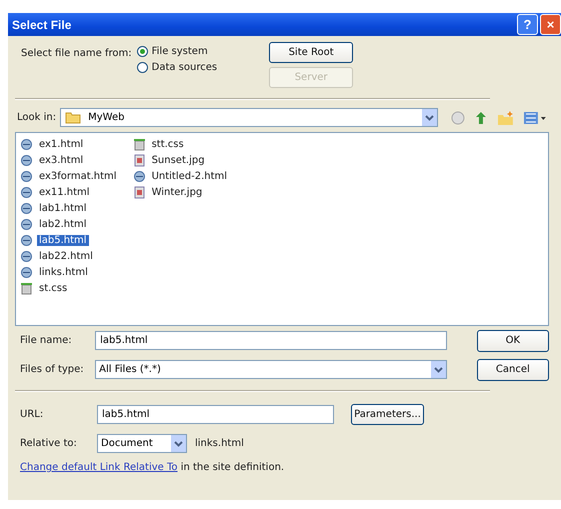 Image resolution: width=561 pixels, height=509 pixels. I want to click on file-name-field: lab5.html, so click(271, 340).